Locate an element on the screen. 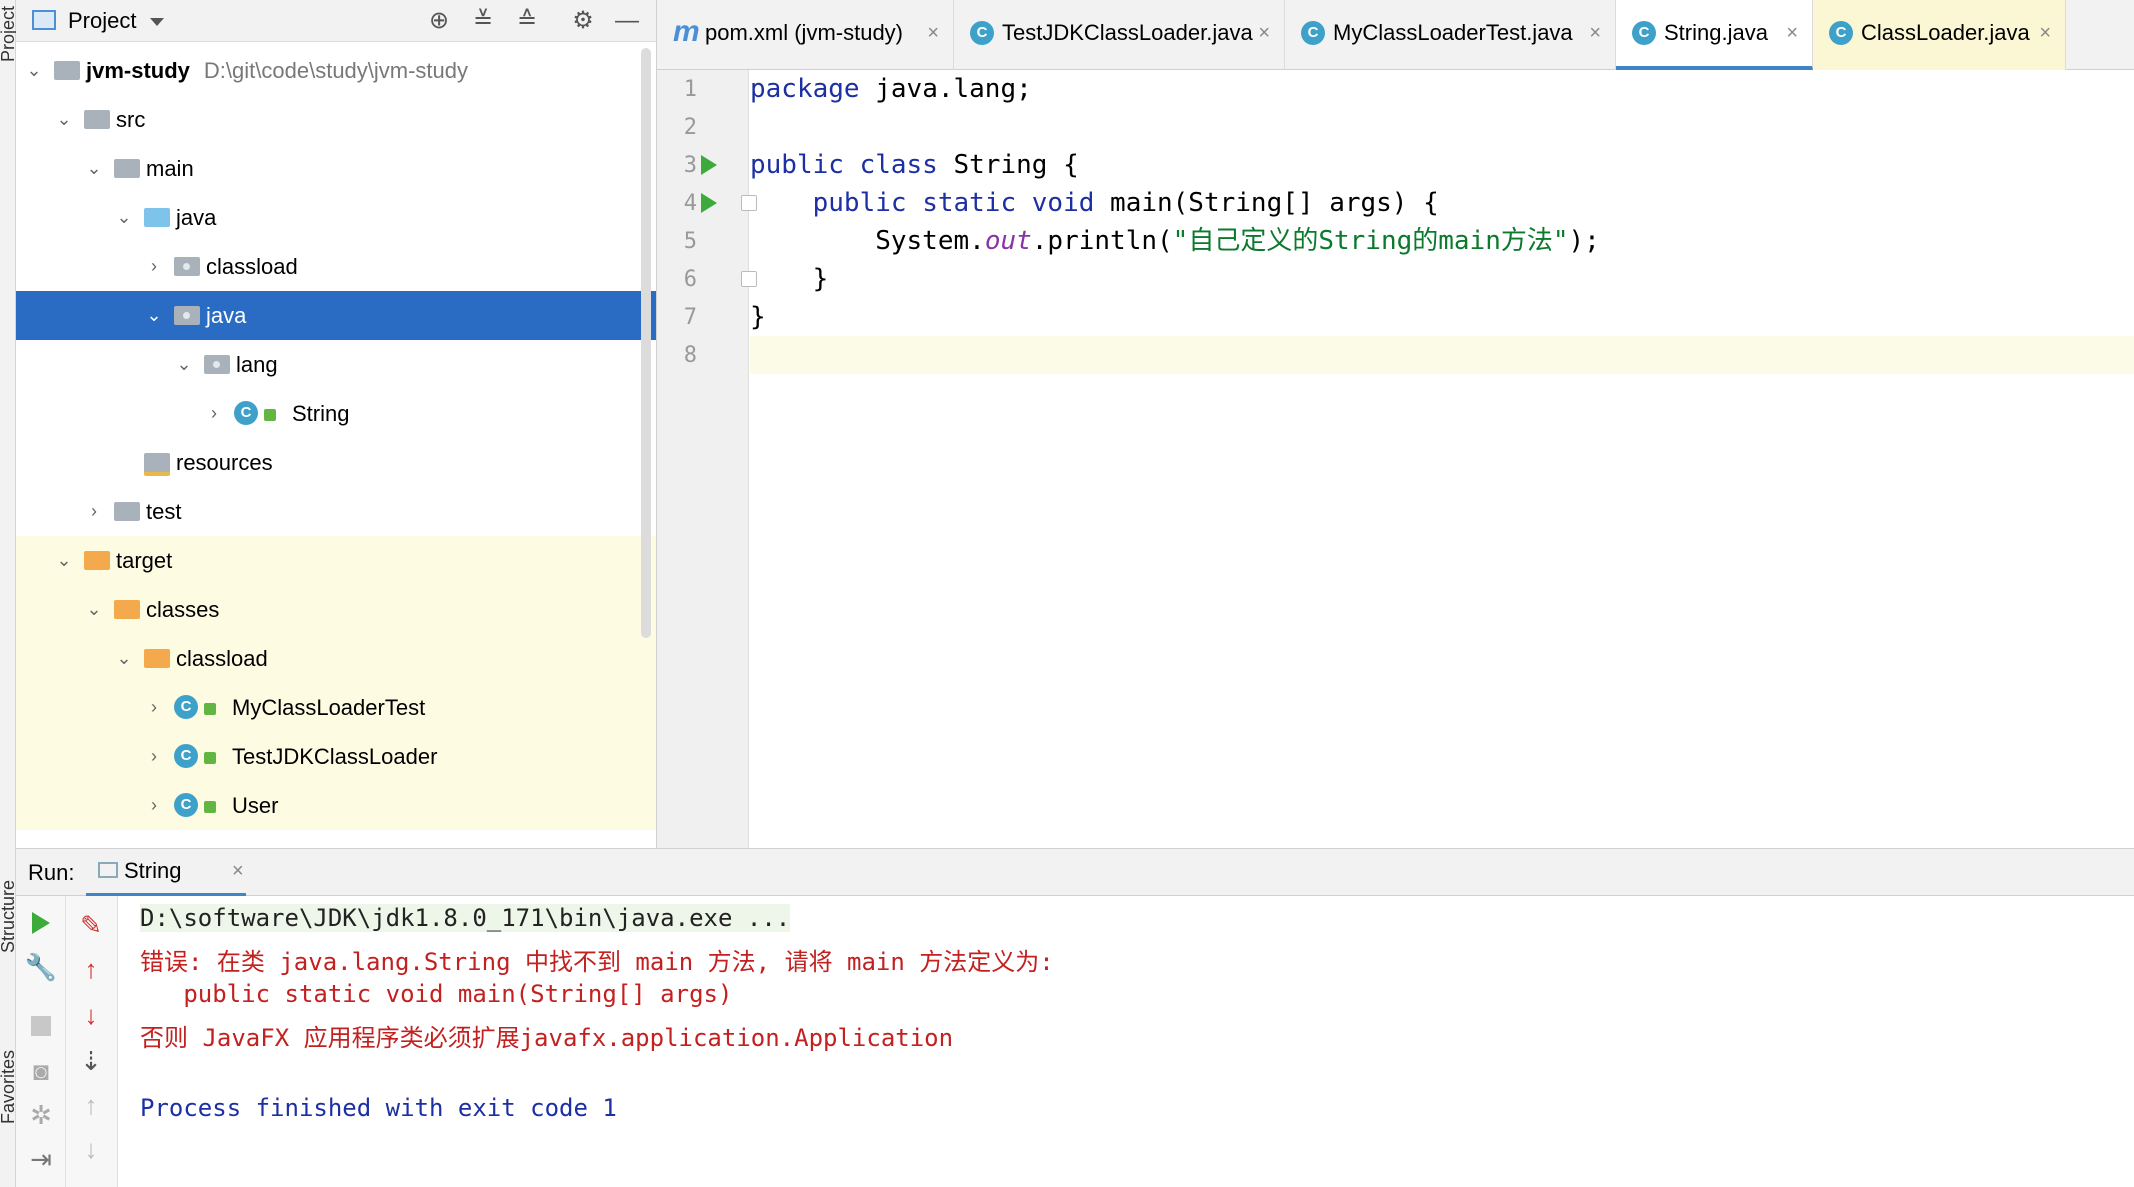  collapse-all-icon: ≙ is located at coordinates (527, 21).